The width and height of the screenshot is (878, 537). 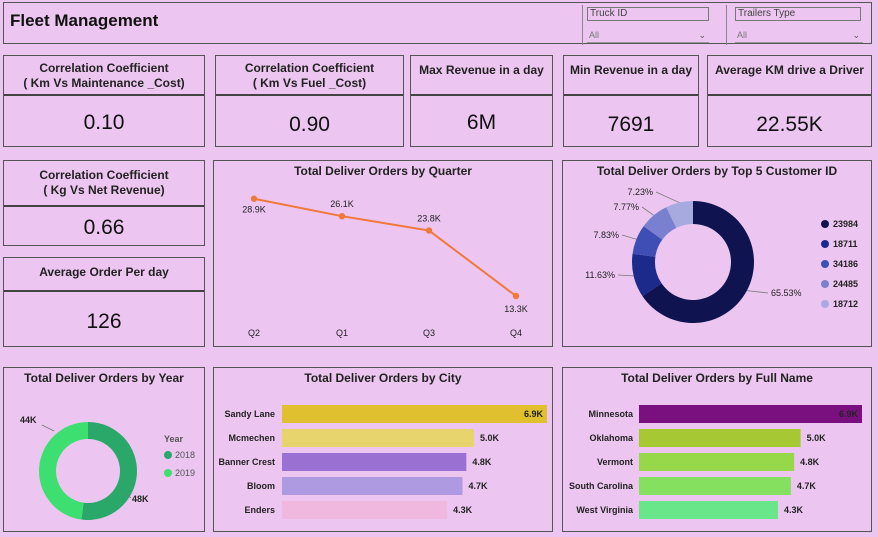 I want to click on kpi-card-max-revenue: Max Revenue in a day 6M, so click(x=481, y=101).